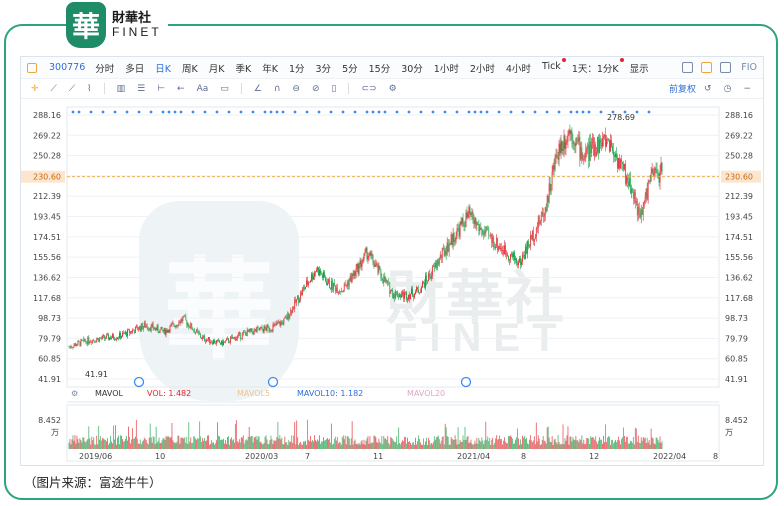 The height and width of the screenshot is (506, 784). Describe the element at coordinates (104, 68) in the screenshot. I see `period-tab: 分时` at that location.